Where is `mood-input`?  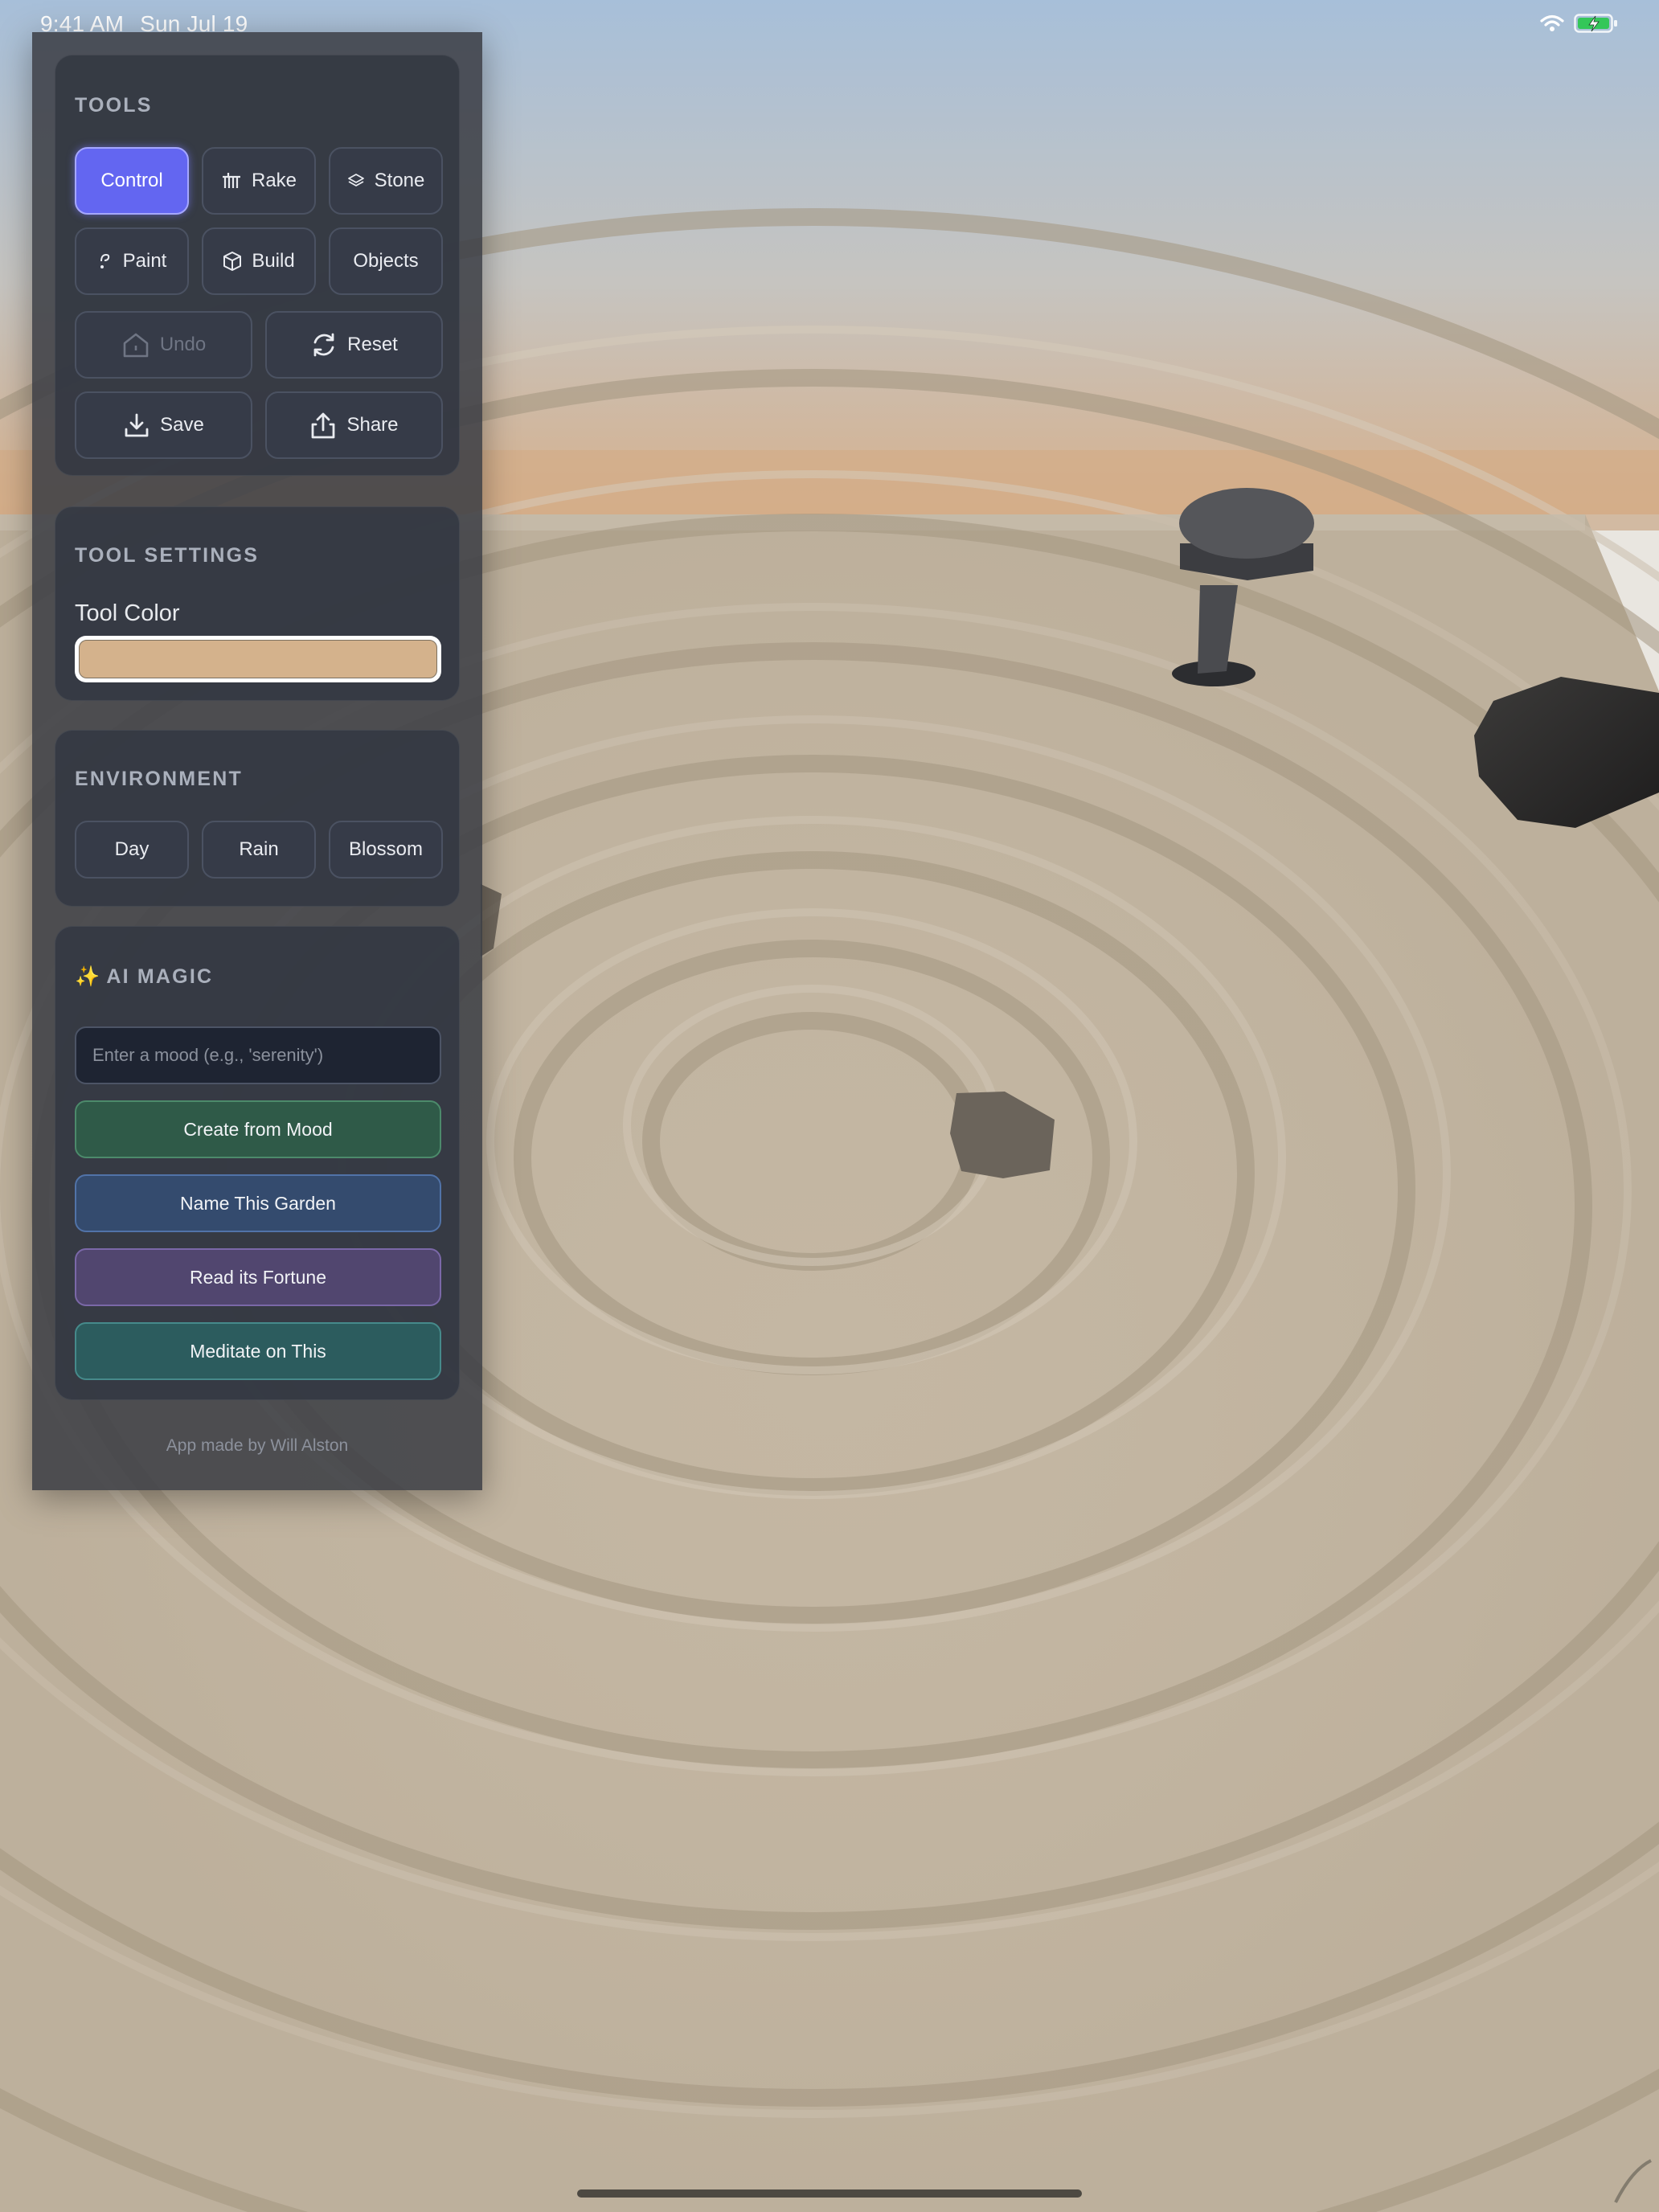 mood-input is located at coordinates (258, 1055).